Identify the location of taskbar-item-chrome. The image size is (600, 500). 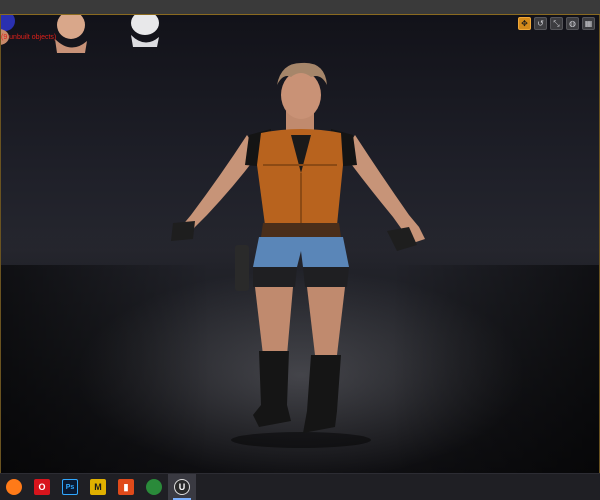
(154, 487).